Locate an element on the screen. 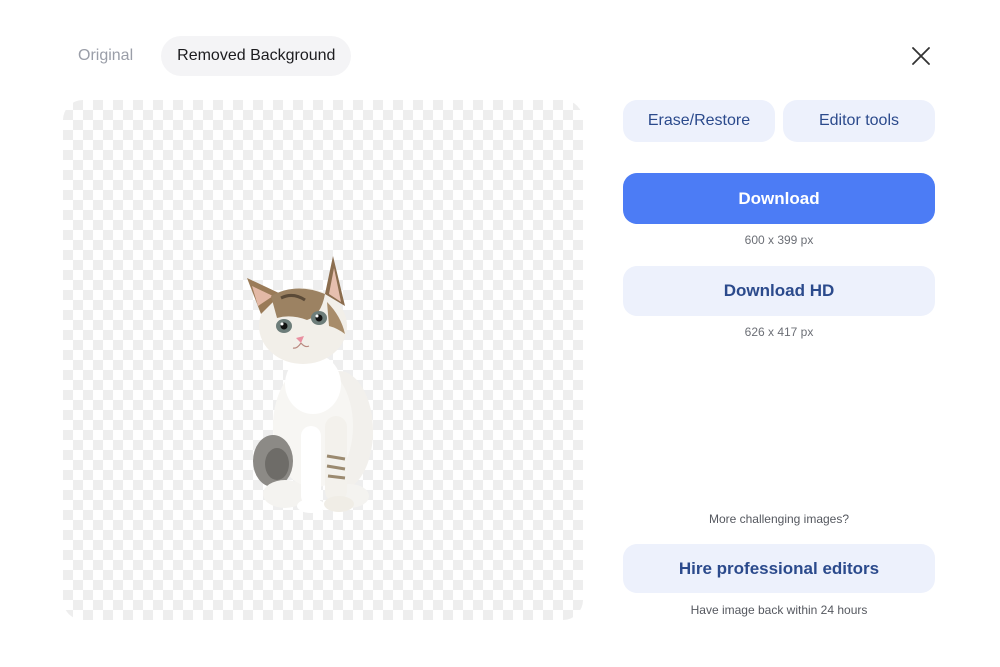  view-tabs: Original Removed Background is located at coordinates (207, 56).